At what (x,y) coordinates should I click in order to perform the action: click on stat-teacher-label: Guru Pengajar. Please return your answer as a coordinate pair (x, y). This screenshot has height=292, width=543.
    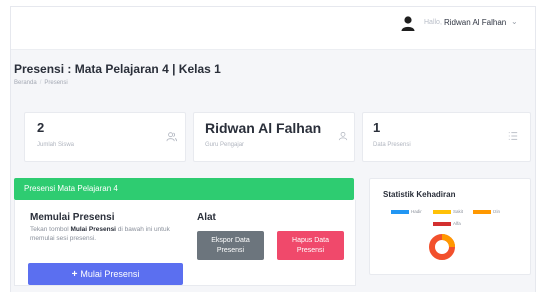
    Looking at the image, I should click on (225, 145).